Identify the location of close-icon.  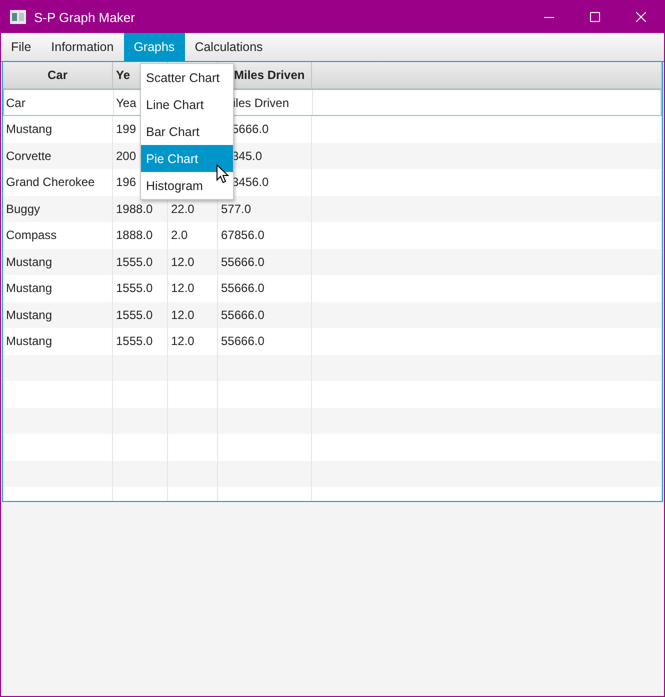
(641, 17).